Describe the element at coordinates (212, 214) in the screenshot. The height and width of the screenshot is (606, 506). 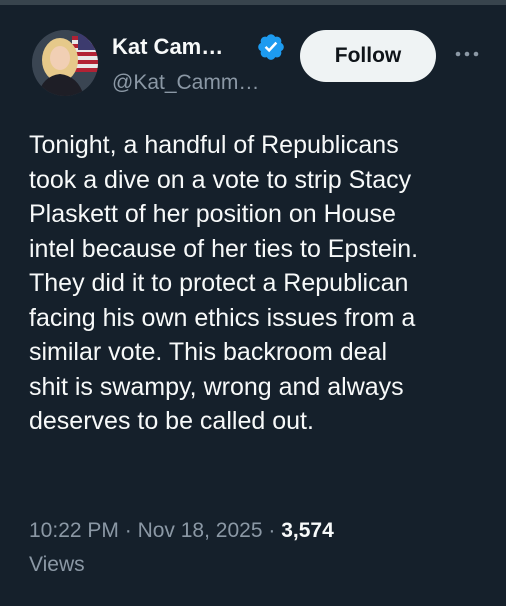
I see `tweet-text-line: Plaskett of her position on House` at that location.